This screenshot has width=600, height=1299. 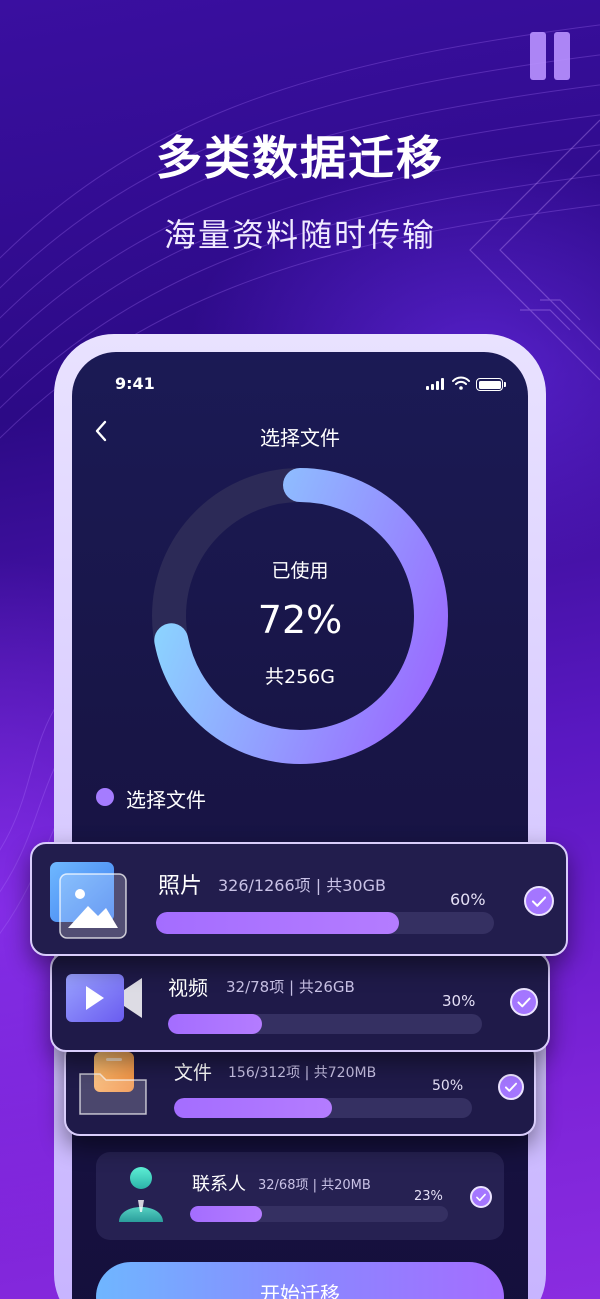 I want to click on hero-title: 多类数据迁移, so click(x=300, y=158).